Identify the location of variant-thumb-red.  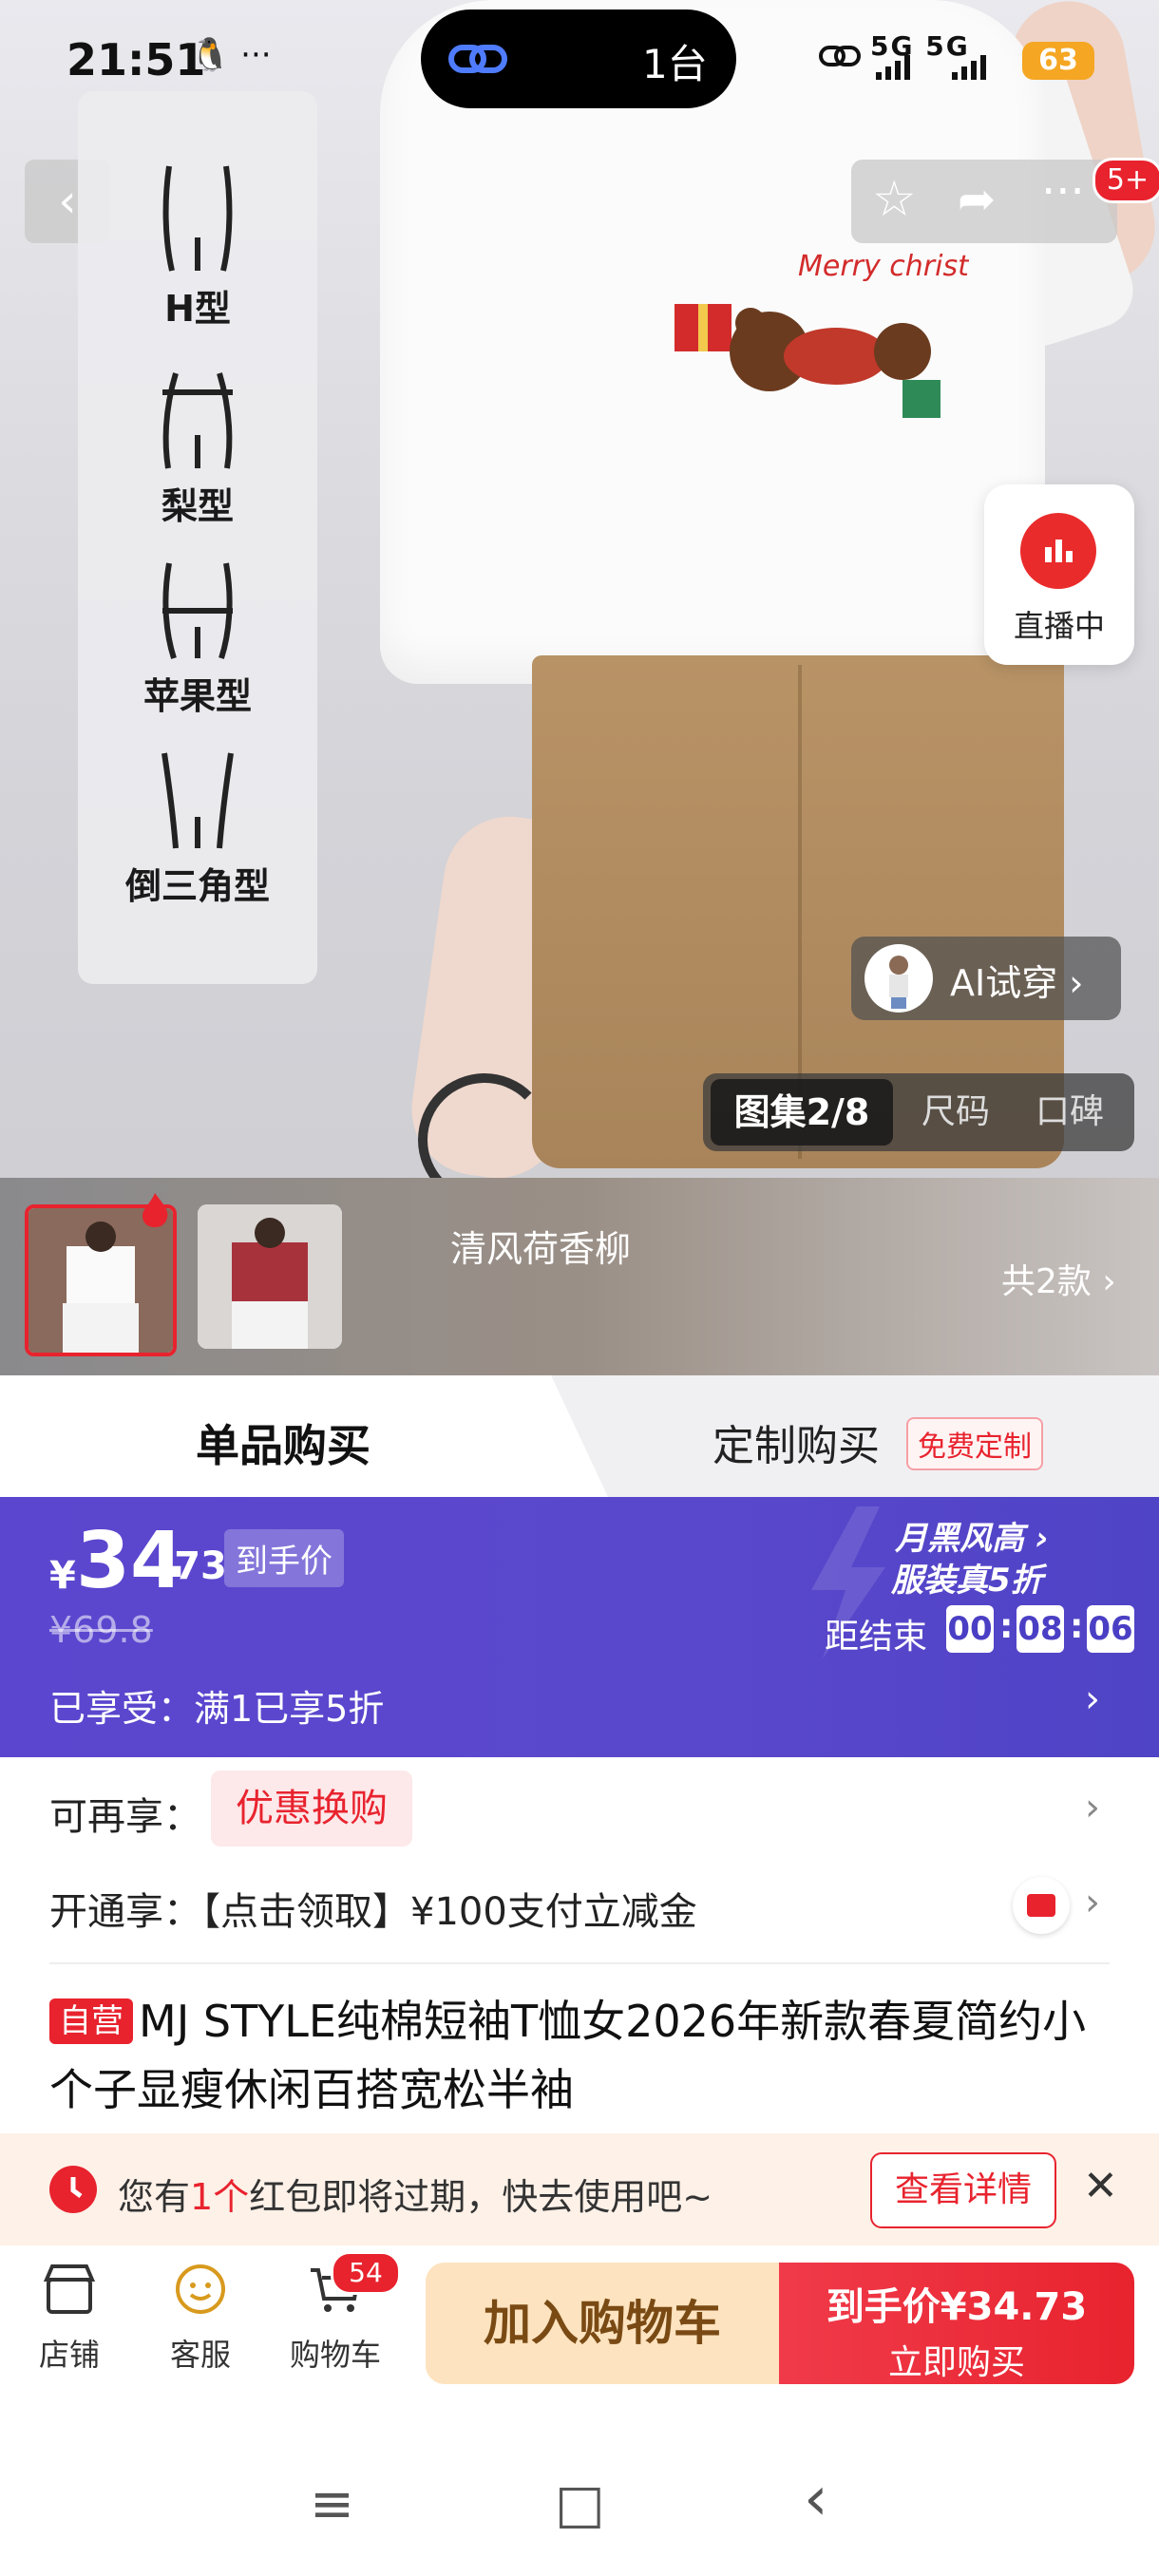
(270, 1276).